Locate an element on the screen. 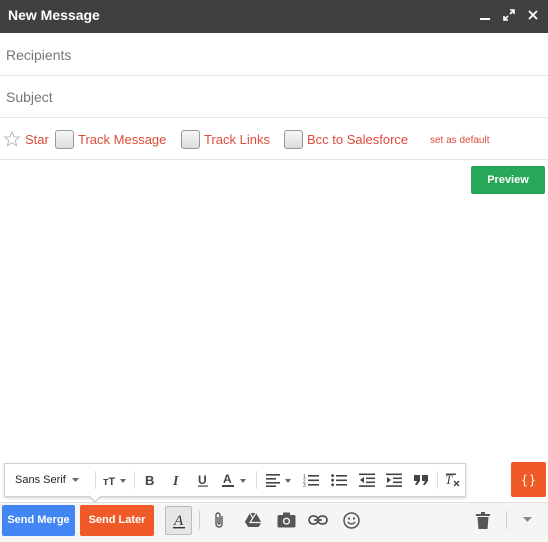  close-icon is located at coordinates (533, 15).